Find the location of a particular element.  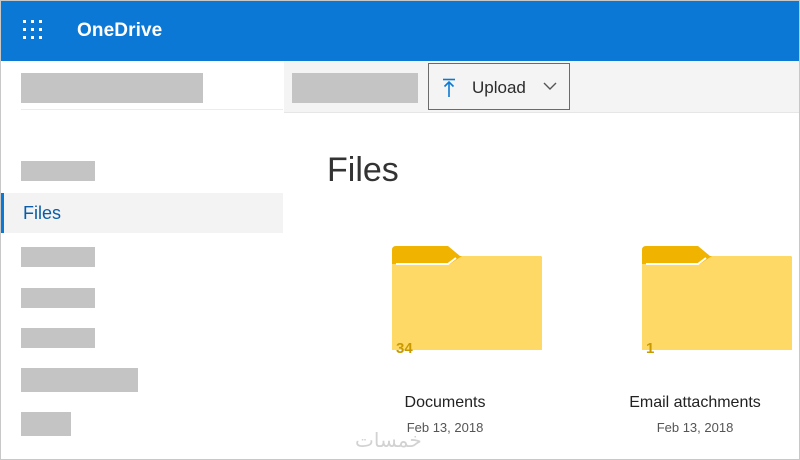

sidebar-account-placeholder is located at coordinates (112, 88).